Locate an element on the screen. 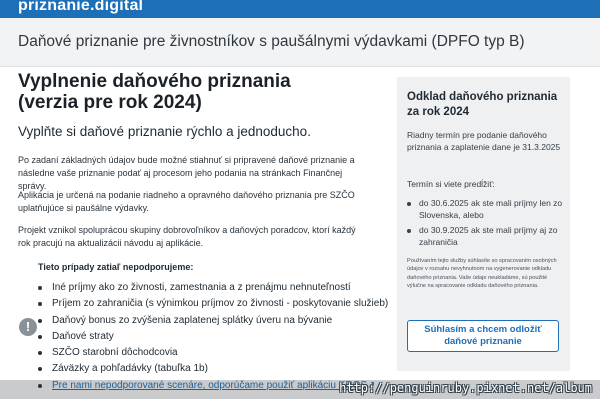 Image resolution: width=600 pixels, height=399 pixels. top-navbar: priznanie.digital is located at coordinates (300, 9).